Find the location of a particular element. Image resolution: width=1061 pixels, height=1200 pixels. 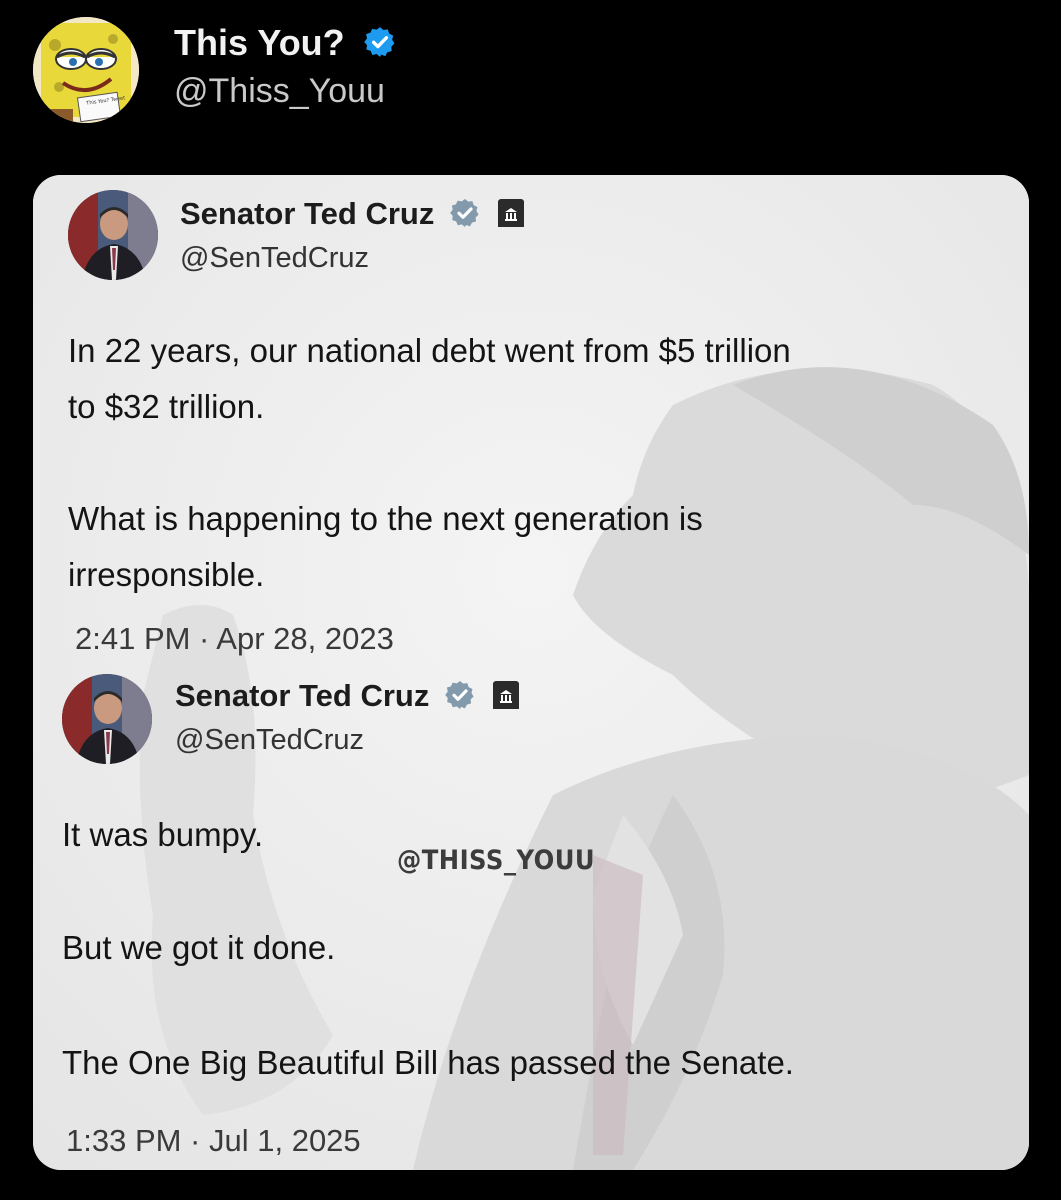

verified-badge-icon is located at coordinates (380, 46).